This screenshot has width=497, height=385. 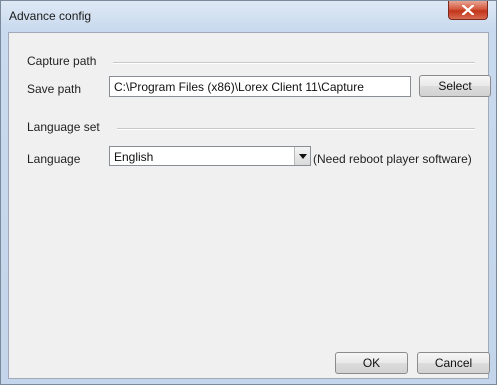 I want to click on capture-path-divider, so click(x=294, y=63).